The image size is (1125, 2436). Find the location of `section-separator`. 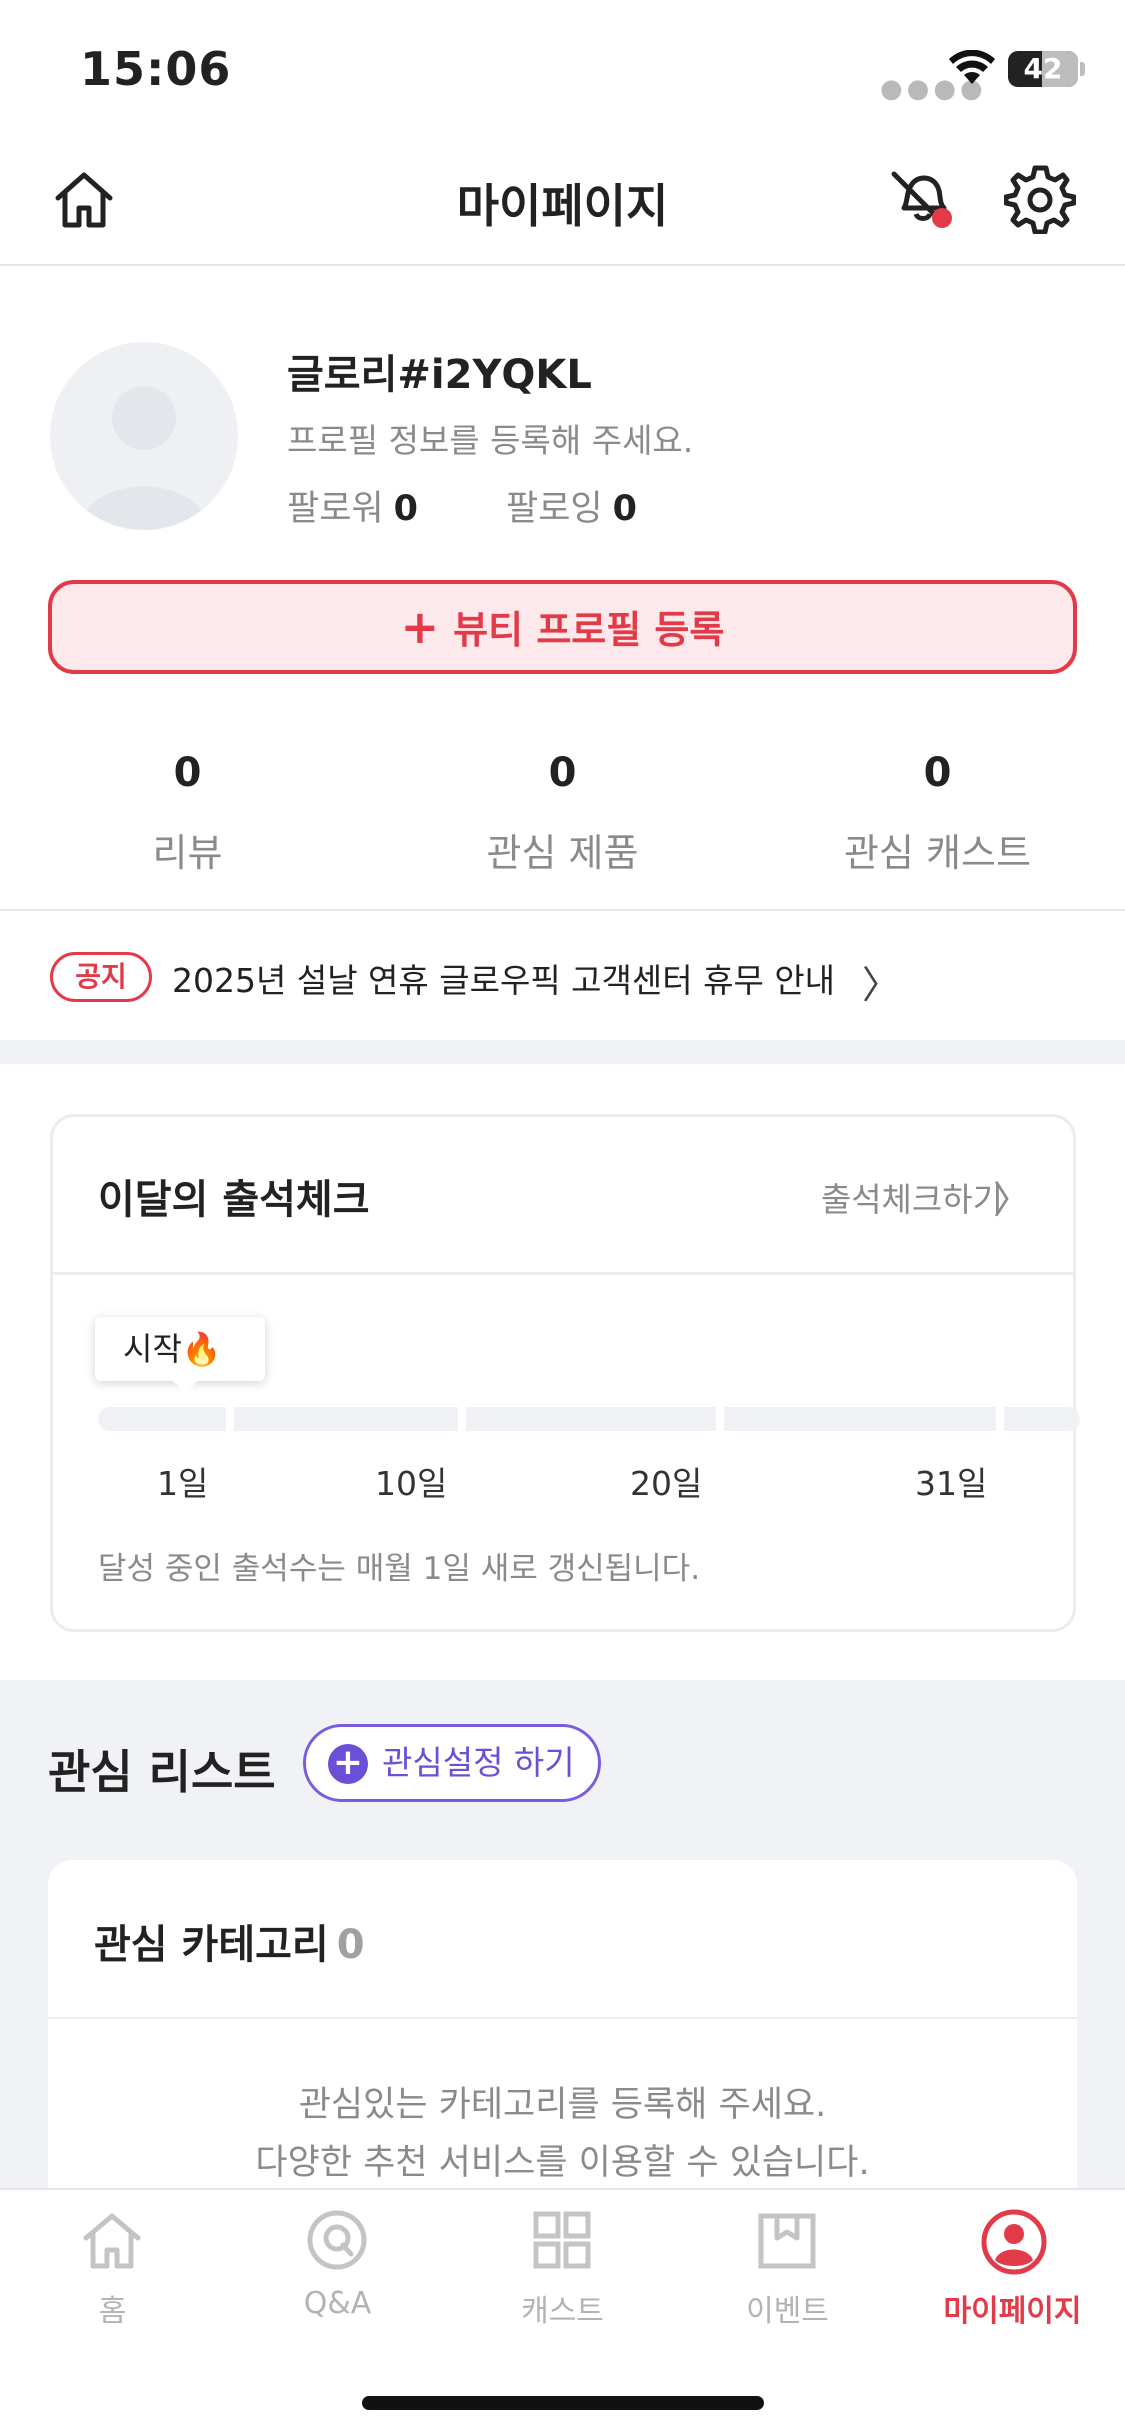

section-separator is located at coordinates (562, 1052).